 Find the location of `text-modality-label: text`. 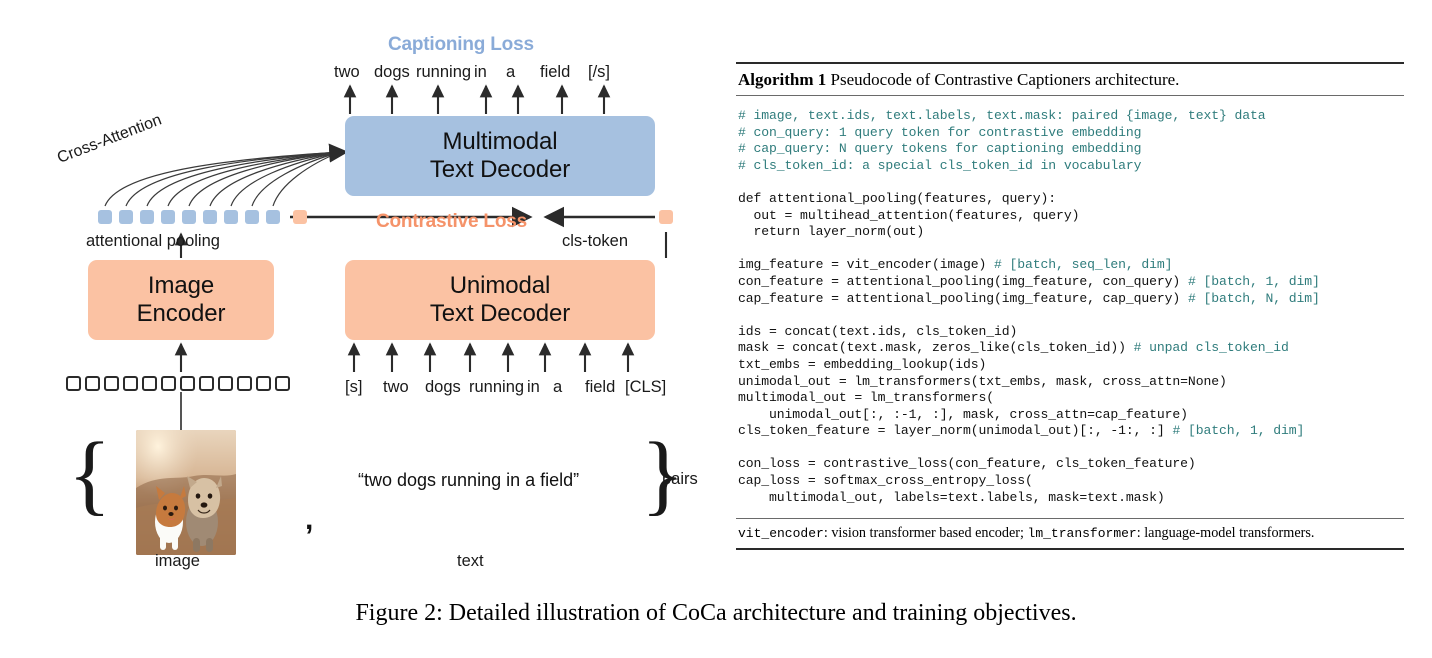

text-modality-label: text is located at coordinates (470, 561).